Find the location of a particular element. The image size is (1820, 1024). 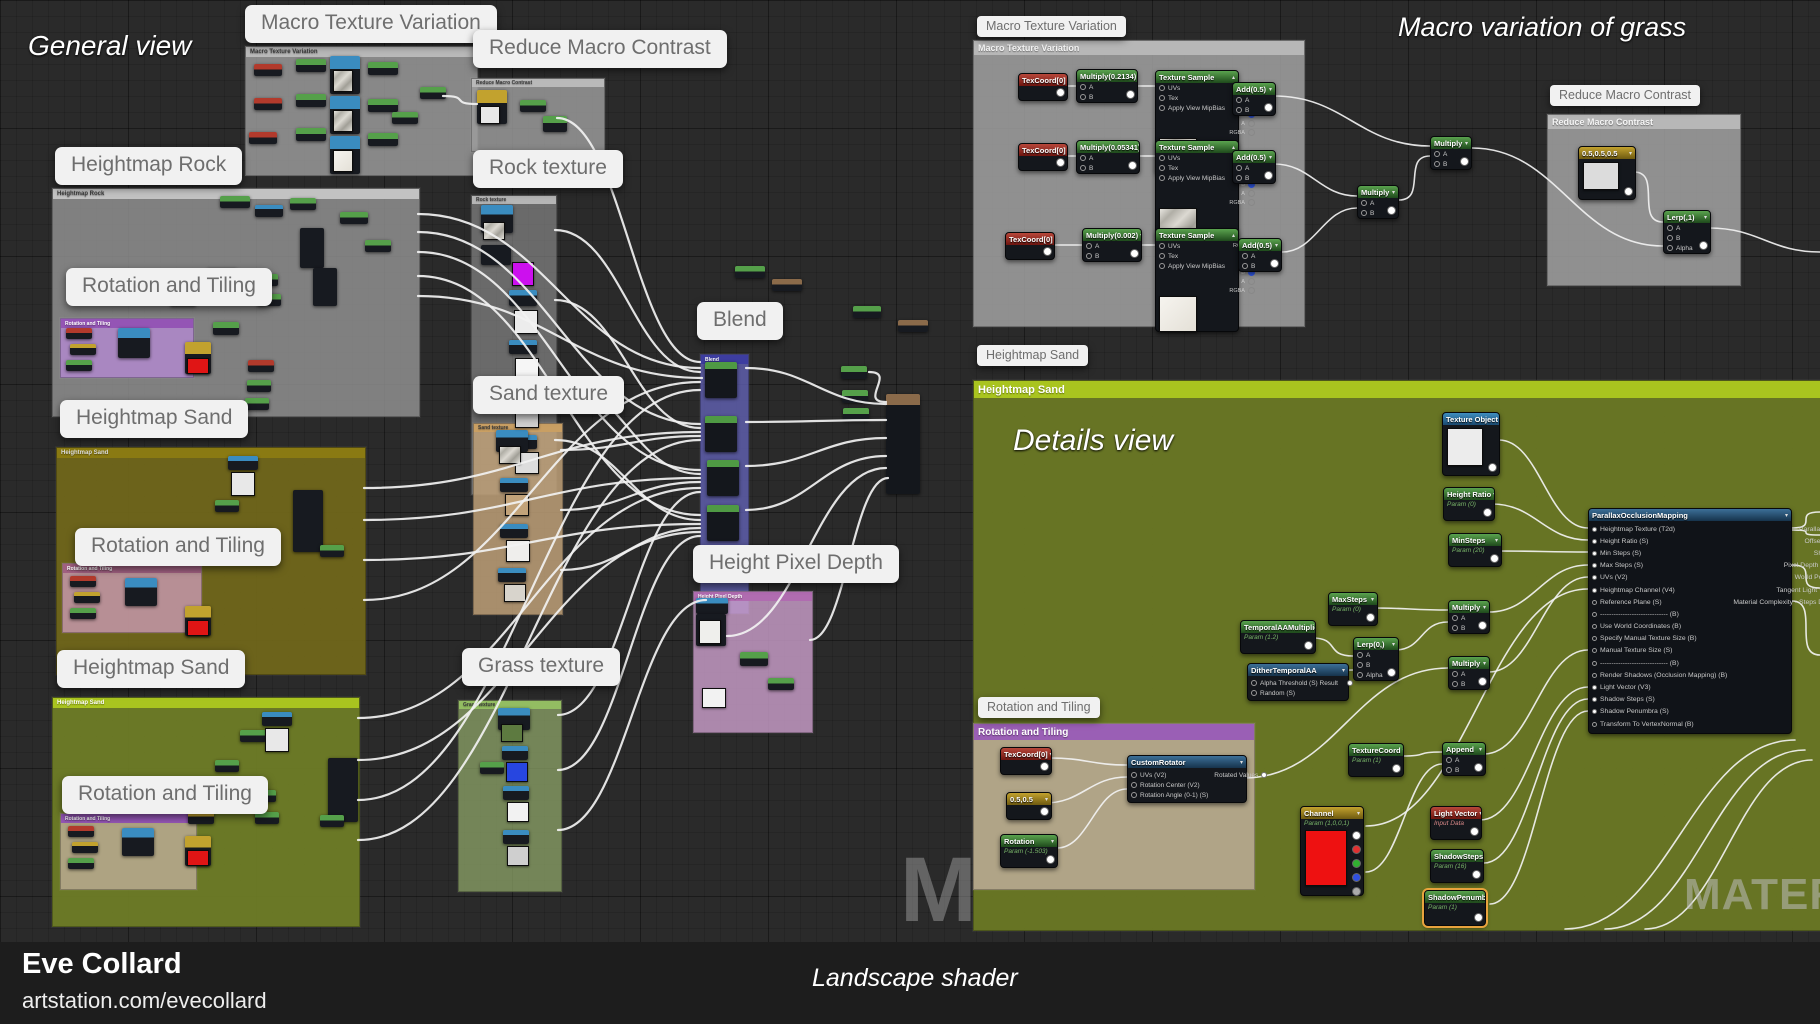

node-0-5-0-5-0-5: 0.5,0.5,0.5 ▾ is located at coordinates (1607, 173).